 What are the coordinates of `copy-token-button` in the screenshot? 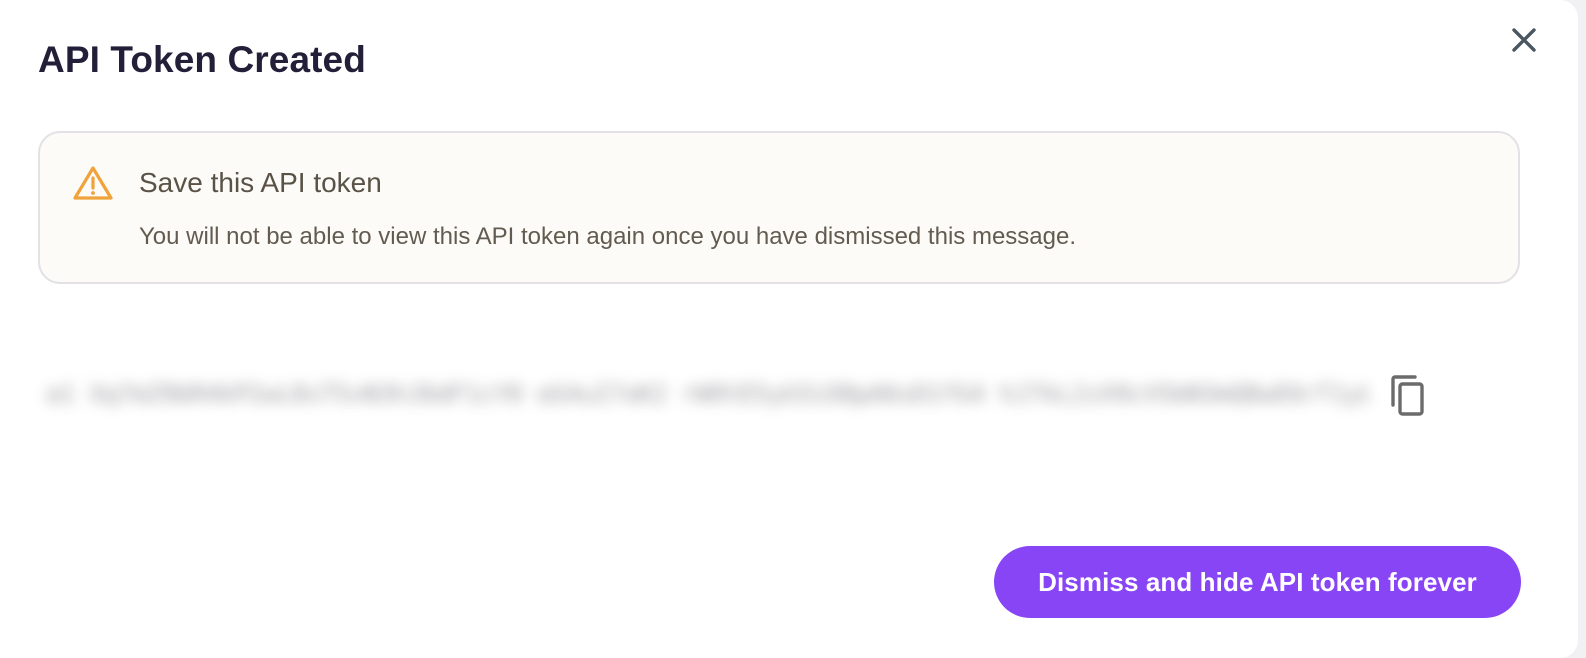 It's located at (1407, 396).